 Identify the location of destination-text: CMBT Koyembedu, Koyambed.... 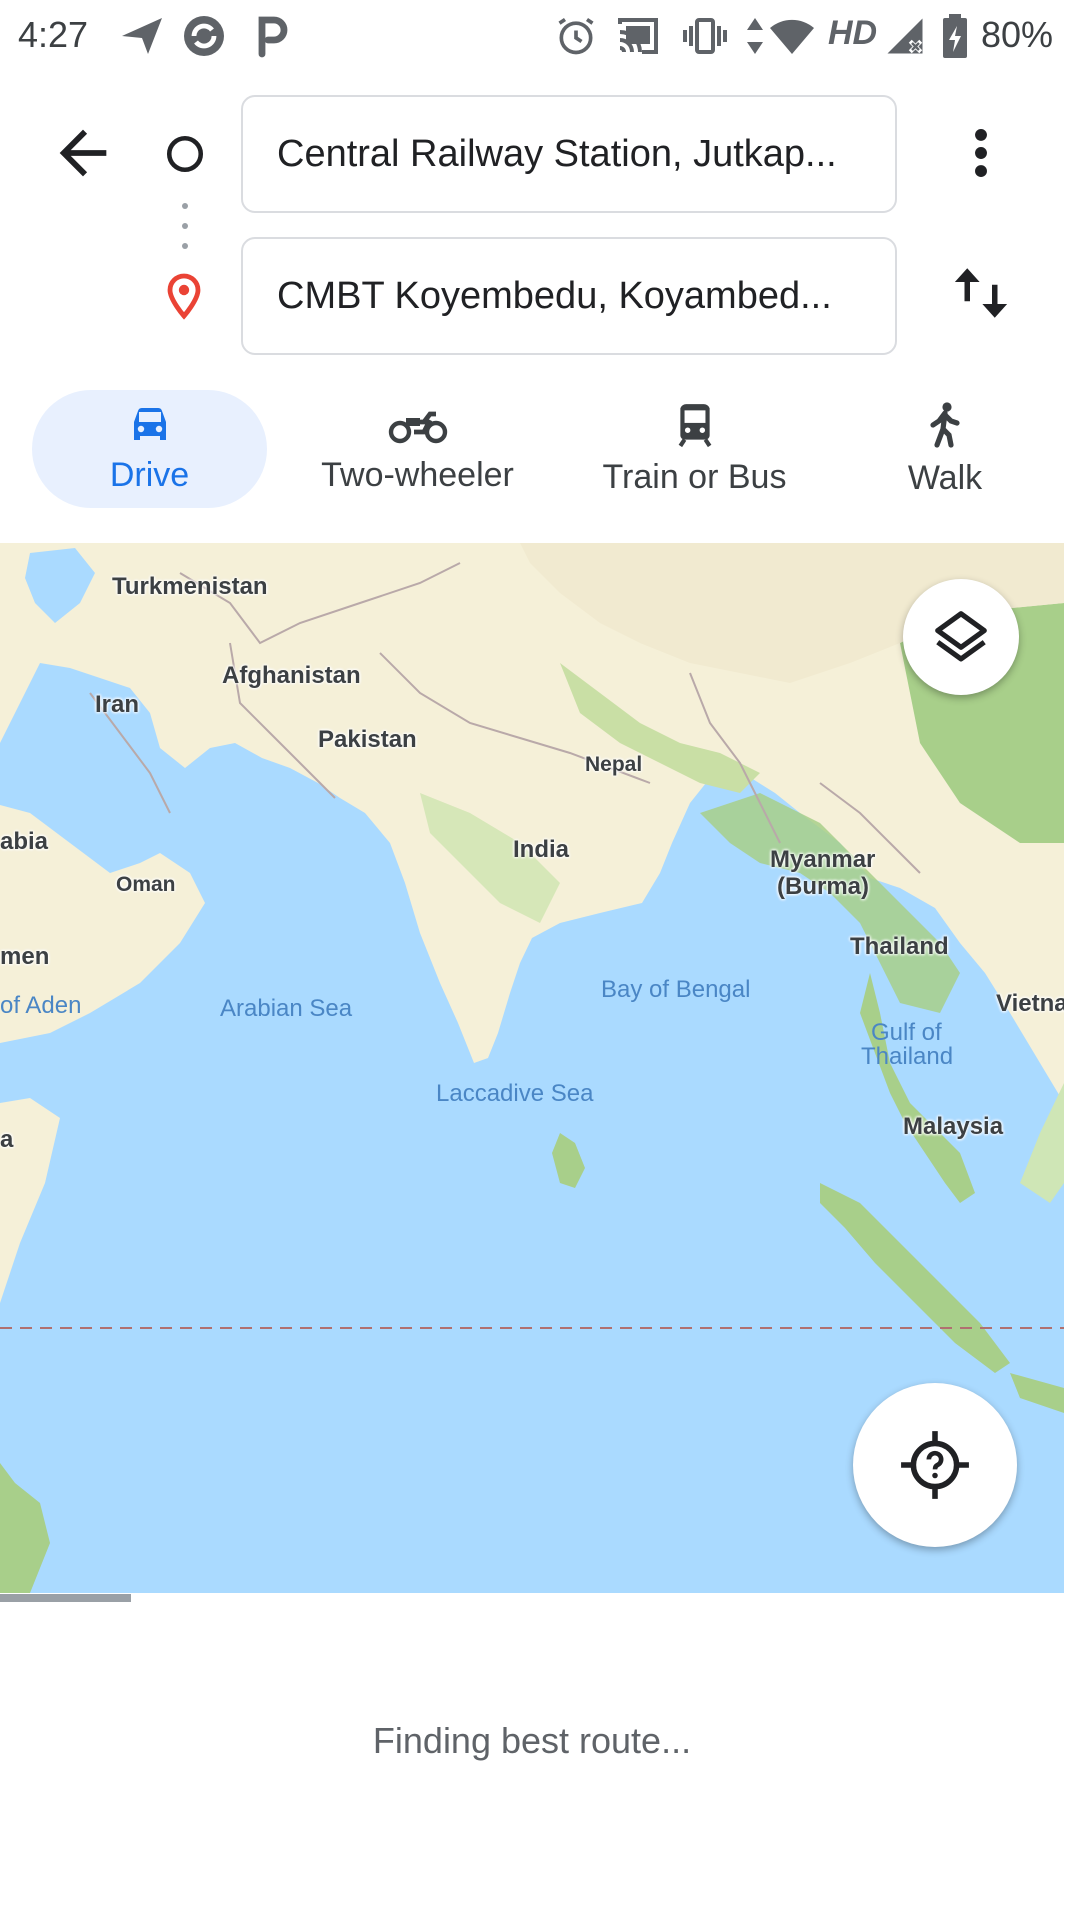
(554, 295).